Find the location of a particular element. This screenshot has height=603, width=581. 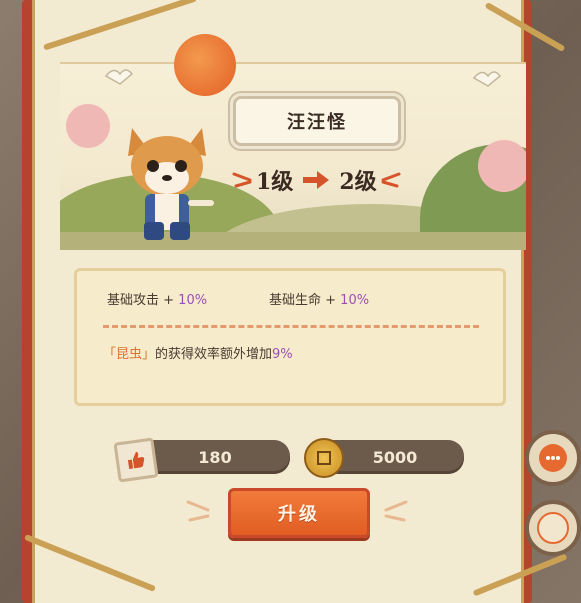

stat-attack: 基础攻击 + 10% is located at coordinates (157, 298).